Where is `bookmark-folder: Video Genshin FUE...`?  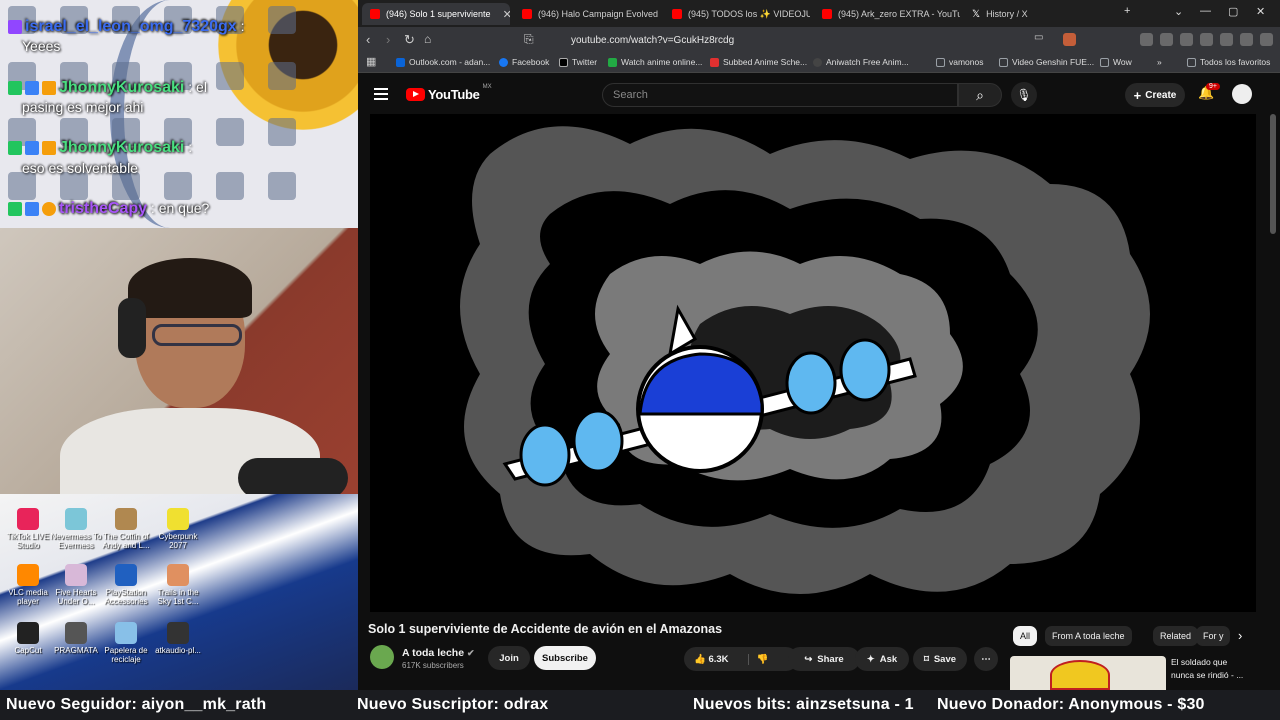 bookmark-folder: Video Genshin FUE... is located at coordinates (1046, 62).